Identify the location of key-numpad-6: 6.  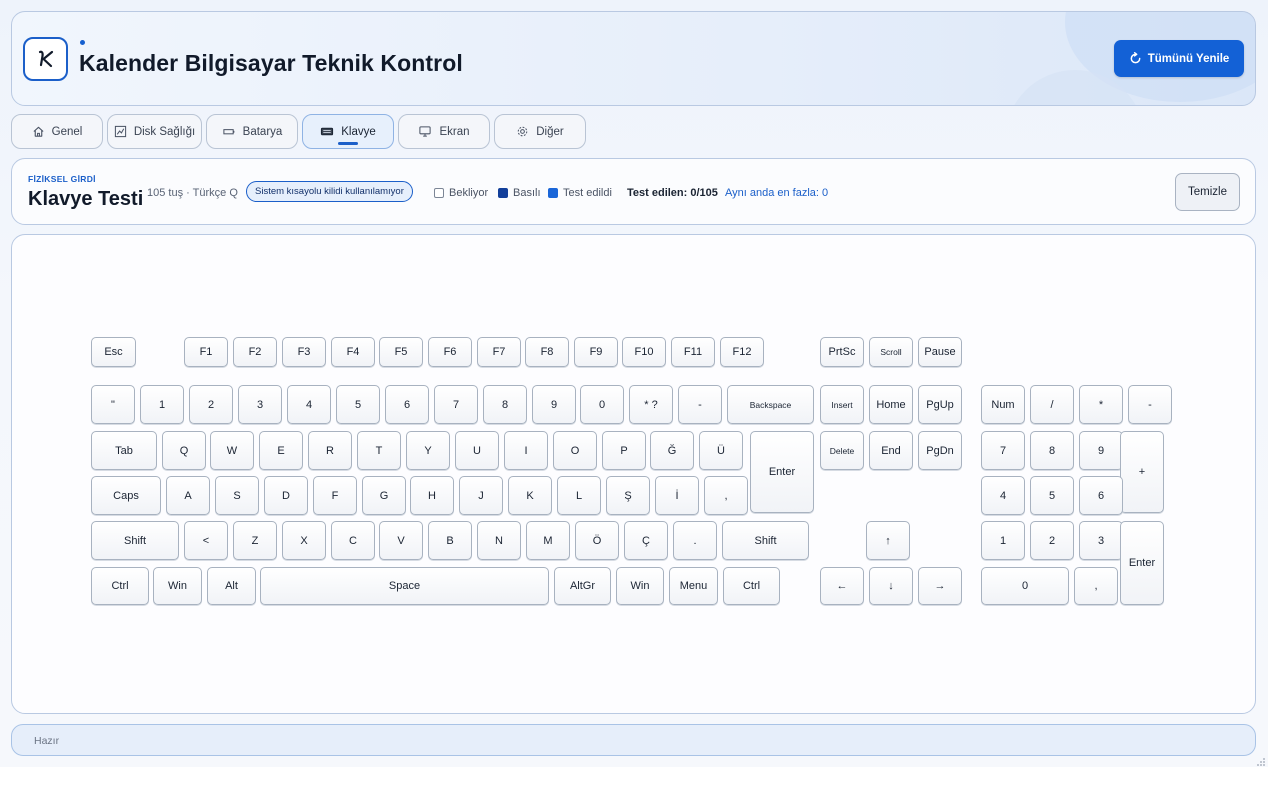
(1101, 495).